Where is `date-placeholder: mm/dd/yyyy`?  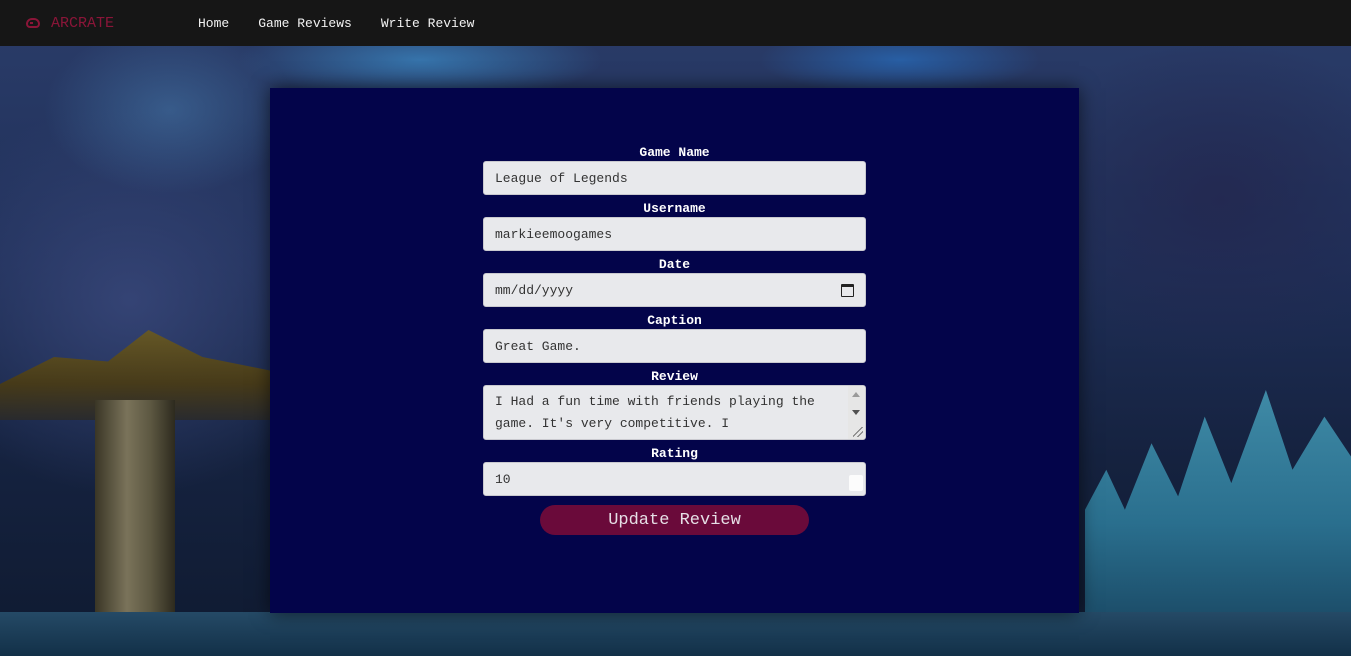 date-placeholder: mm/dd/yyyy is located at coordinates (534, 290).